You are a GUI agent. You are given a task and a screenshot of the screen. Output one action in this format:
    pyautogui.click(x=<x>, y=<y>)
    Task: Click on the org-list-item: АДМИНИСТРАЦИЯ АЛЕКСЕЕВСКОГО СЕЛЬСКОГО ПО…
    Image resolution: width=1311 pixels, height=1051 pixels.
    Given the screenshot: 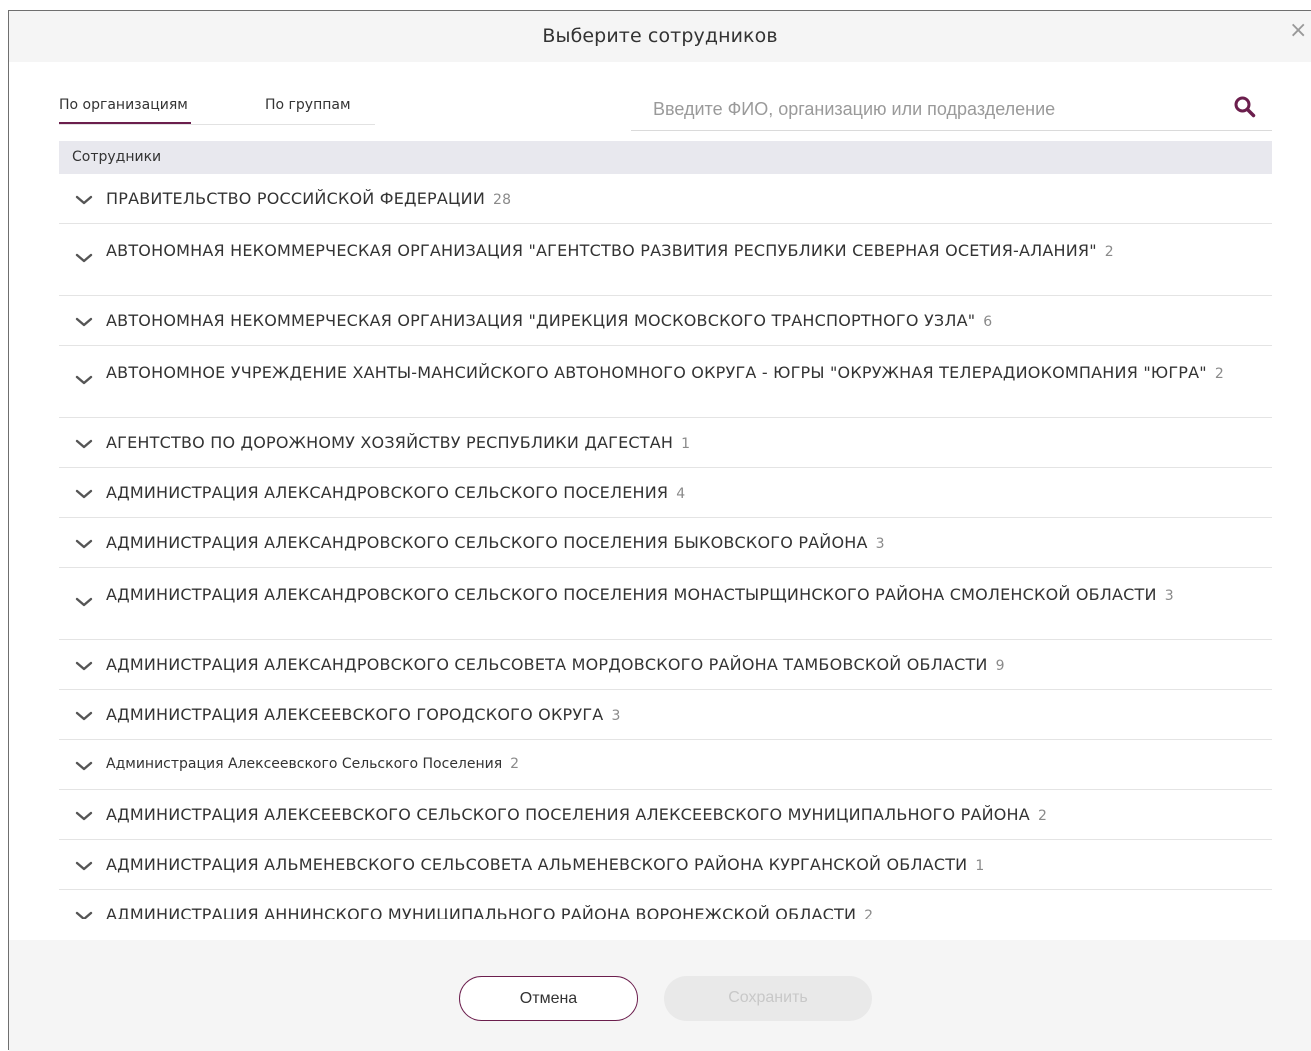 What is the action you would take?
    pyautogui.click(x=665, y=815)
    